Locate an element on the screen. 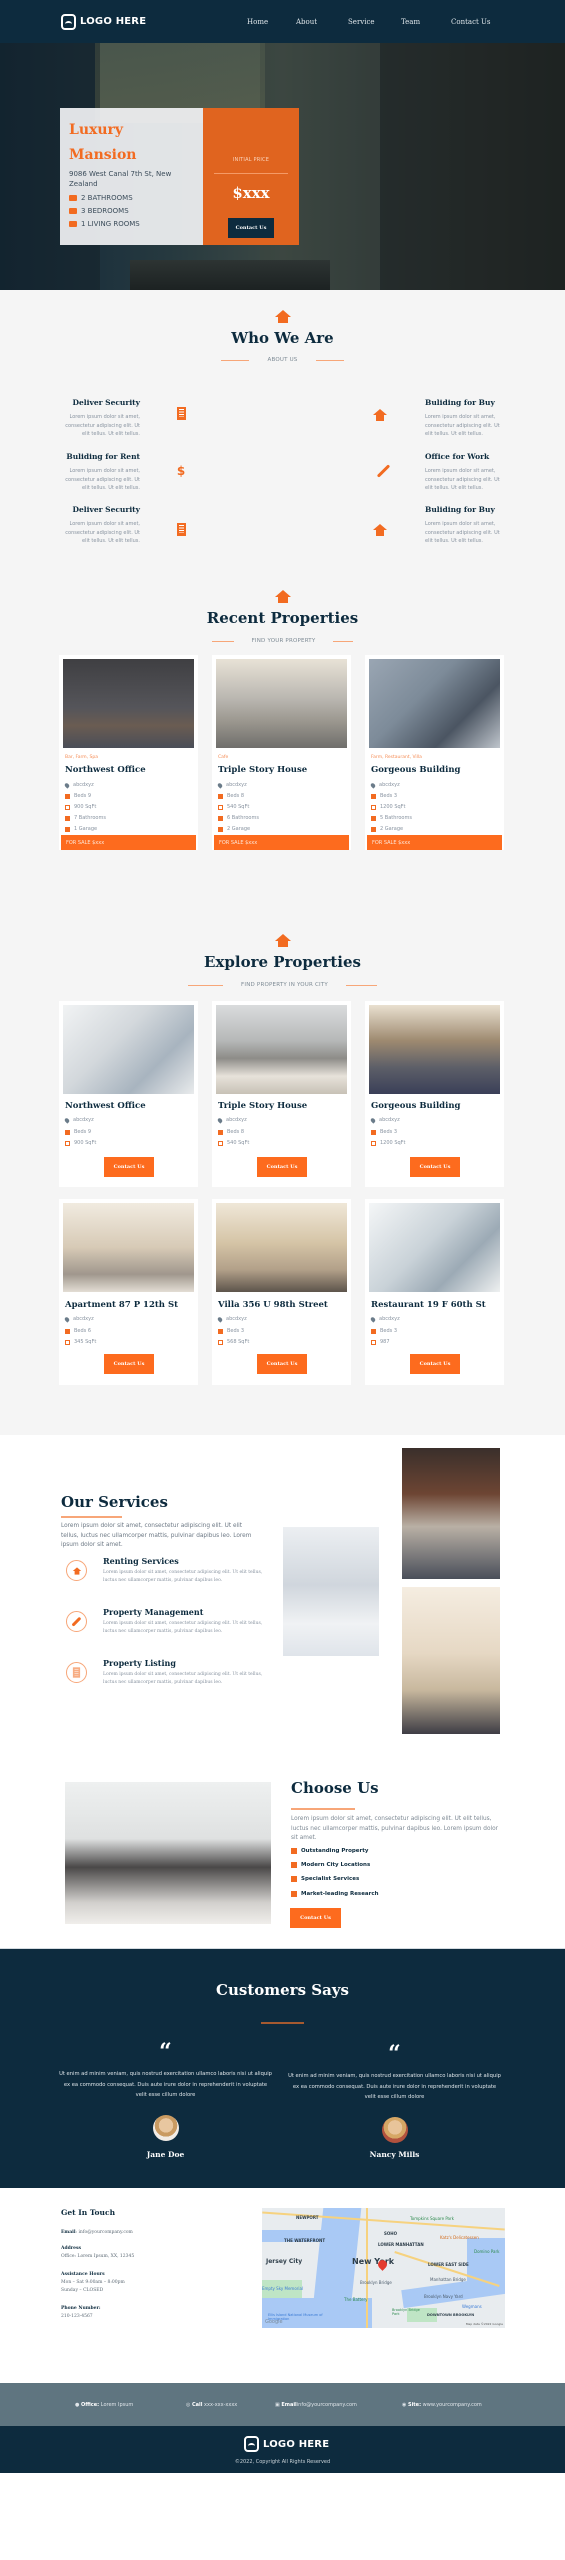 This screenshot has height=2560, width=565. map-label: Empty Sky Memorial is located at coordinates (283, 2288).